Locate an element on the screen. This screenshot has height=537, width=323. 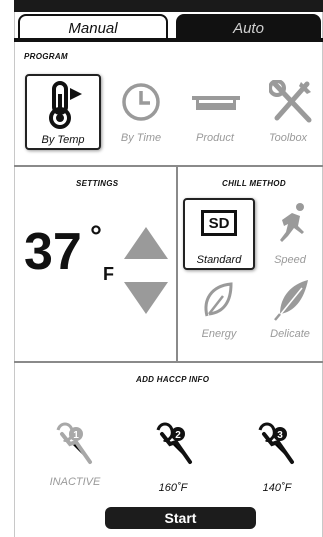
probe-label: INACTIVE is located at coordinates (75, 482).